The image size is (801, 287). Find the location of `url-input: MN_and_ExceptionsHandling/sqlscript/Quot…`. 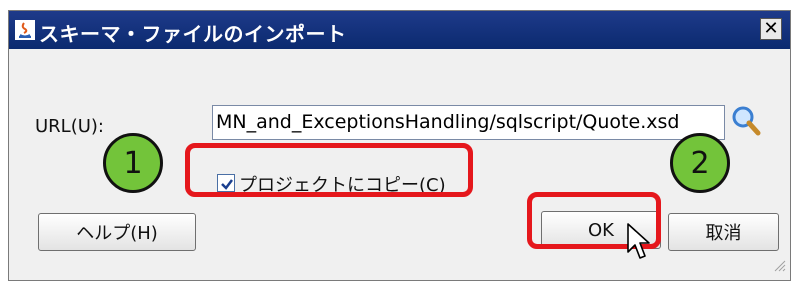

url-input: MN_and_ExceptionsHandling/sqlscript/Quot… is located at coordinates (468, 122).